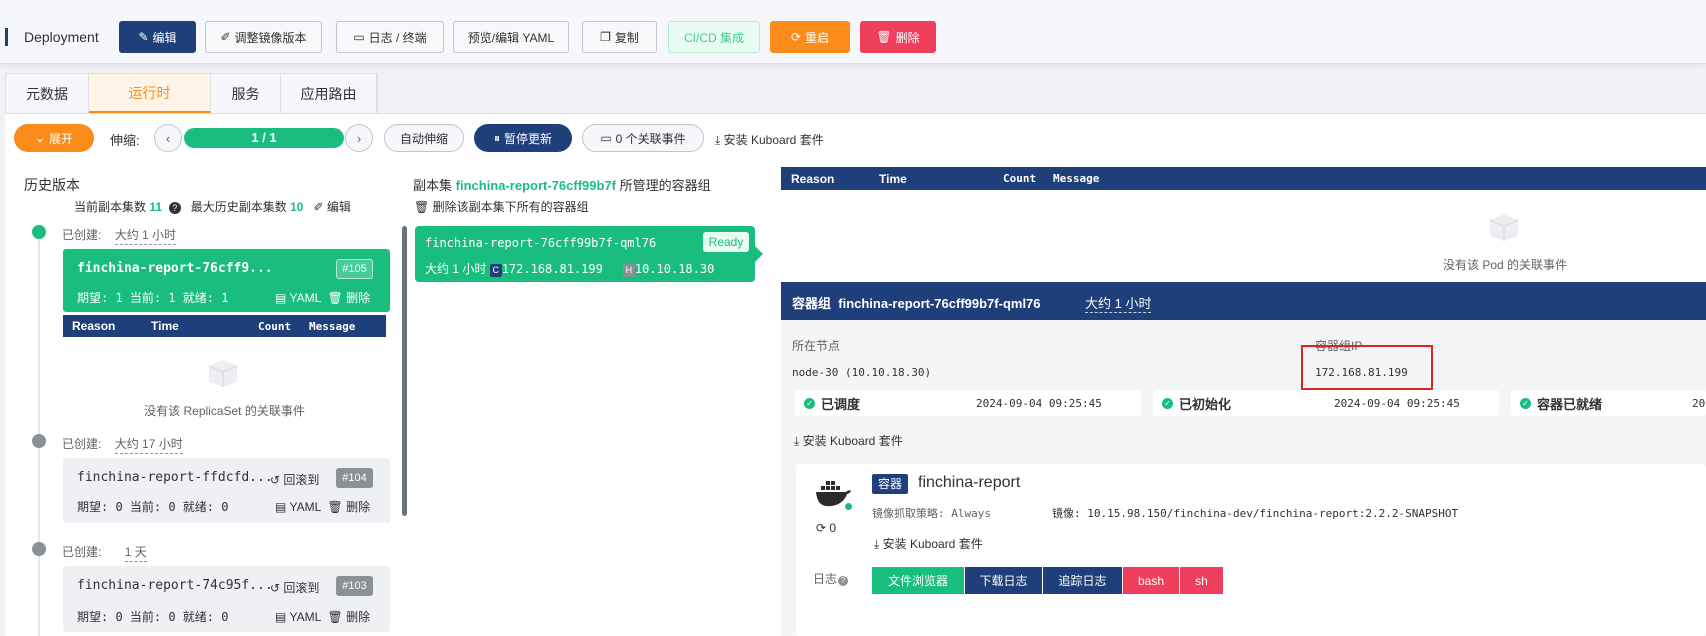 This screenshot has height=636, width=1706. I want to click on adjust-image-button: ✐ 调整镜像版本, so click(263, 37).